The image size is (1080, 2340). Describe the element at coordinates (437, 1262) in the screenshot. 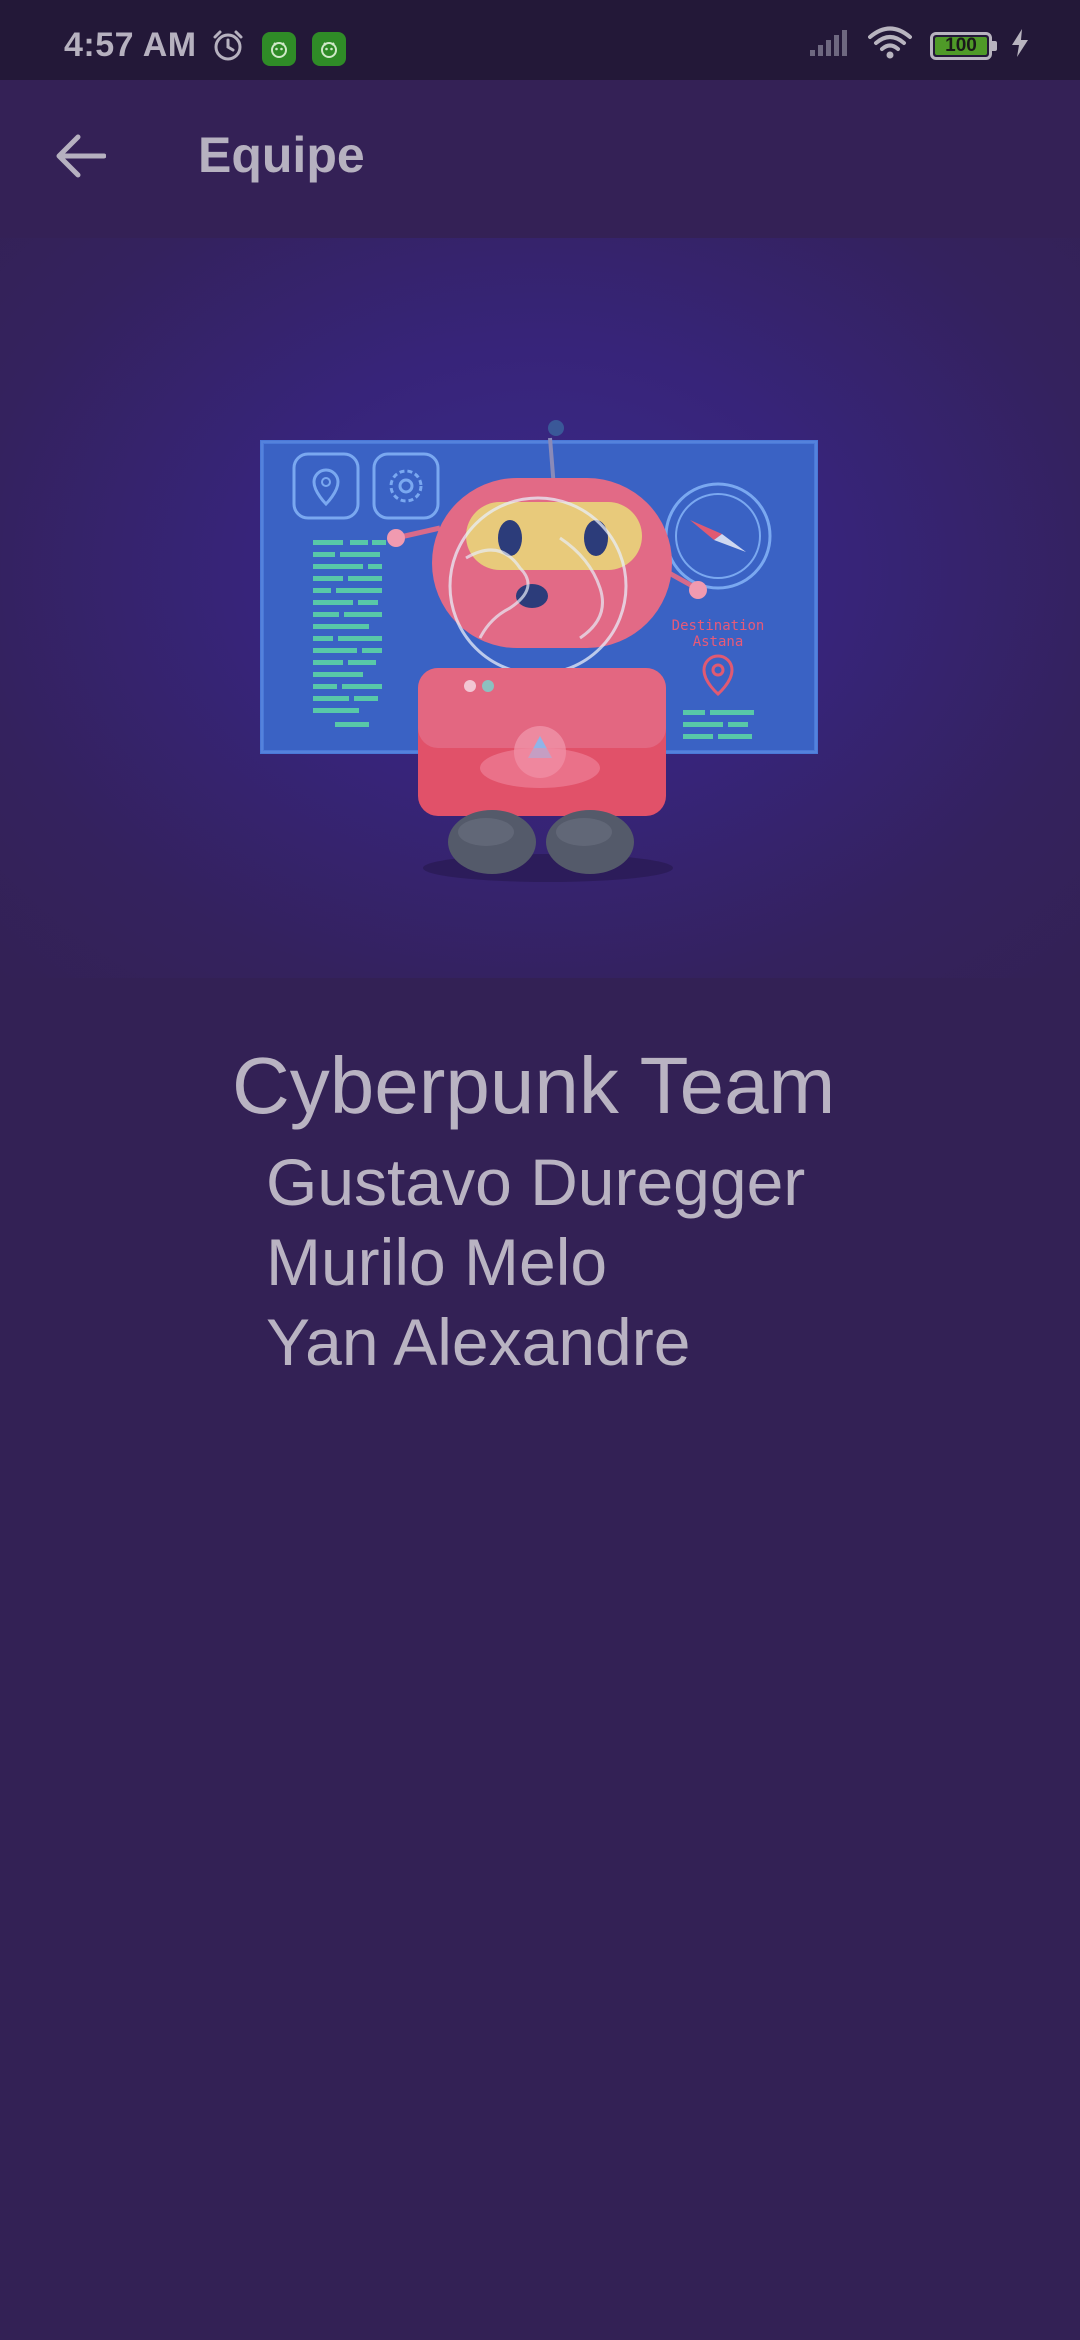

I see `team-member: Murilo Melo` at that location.